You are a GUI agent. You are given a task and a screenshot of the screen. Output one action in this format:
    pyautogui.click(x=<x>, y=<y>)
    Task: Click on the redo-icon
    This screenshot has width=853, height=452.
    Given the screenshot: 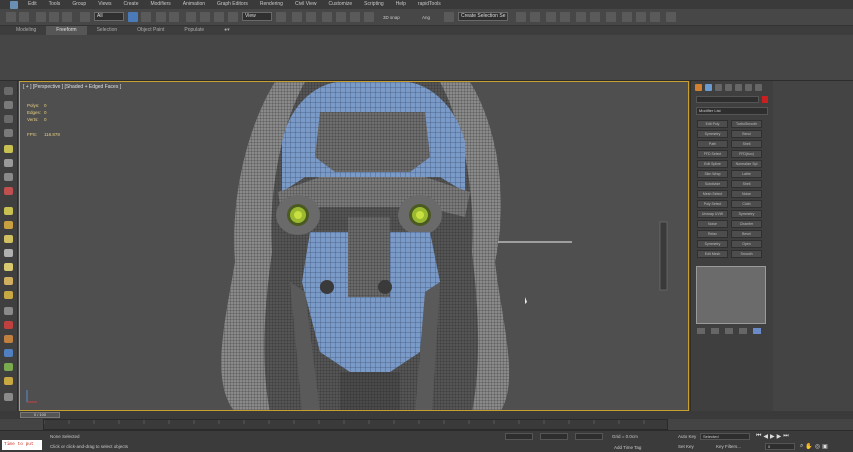 What is the action you would take?
    pyautogui.click(x=24, y=17)
    